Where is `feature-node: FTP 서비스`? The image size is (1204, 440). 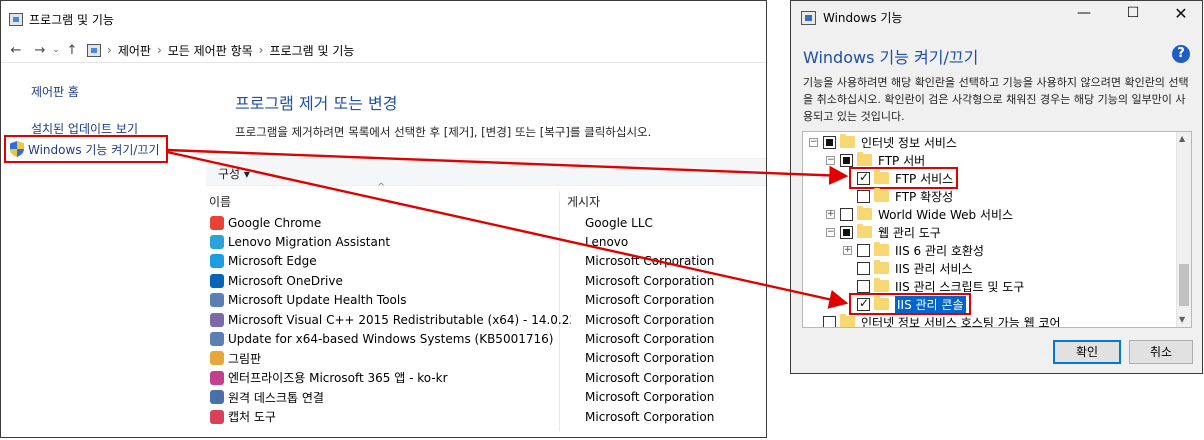
feature-node: FTP 서비스 is located at coordinates (901, 178).